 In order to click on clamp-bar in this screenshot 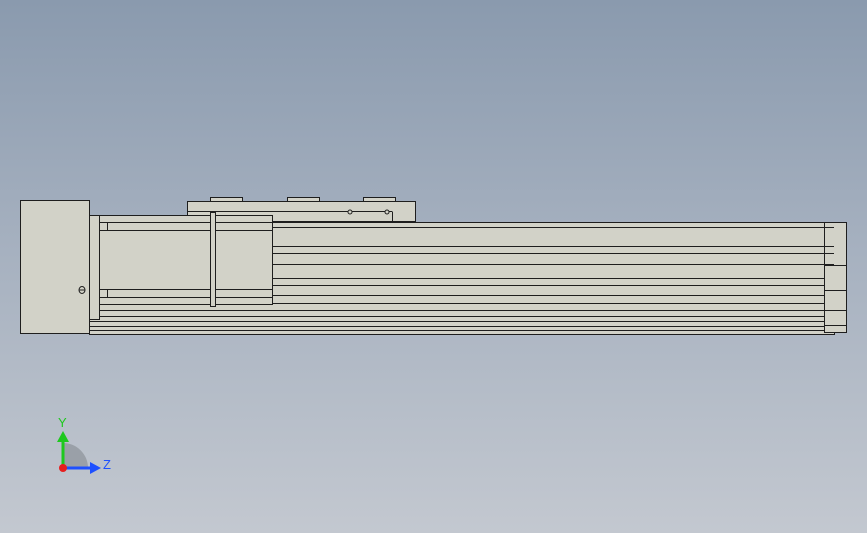, I will do `click(213, 259)`.